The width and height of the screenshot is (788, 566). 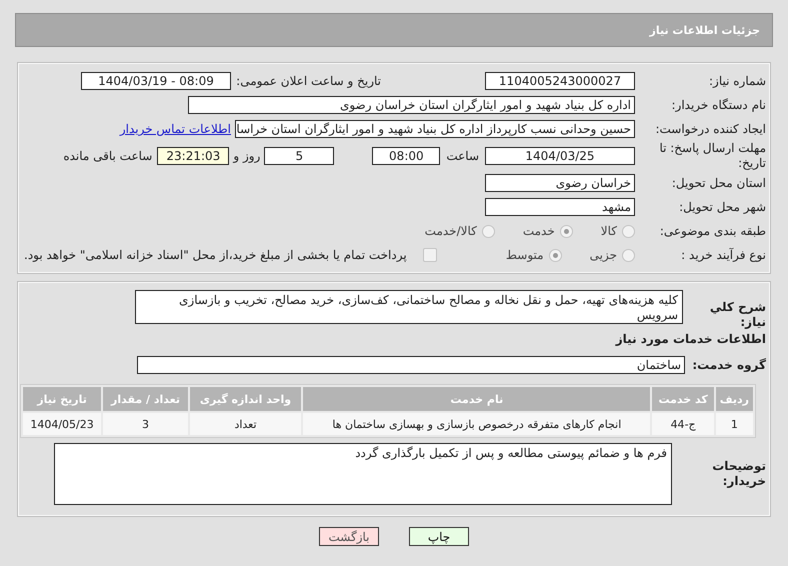 What do you see at coordinates (349, 536) in the screenshot?
I see `back-button: بازگشت` at bounding box center [349, 536].